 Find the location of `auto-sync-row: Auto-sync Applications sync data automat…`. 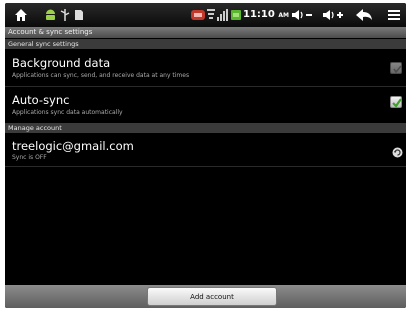

auto-sync-row: Auto-sync Applications sync data automat… is located at coordinates (205, 105).